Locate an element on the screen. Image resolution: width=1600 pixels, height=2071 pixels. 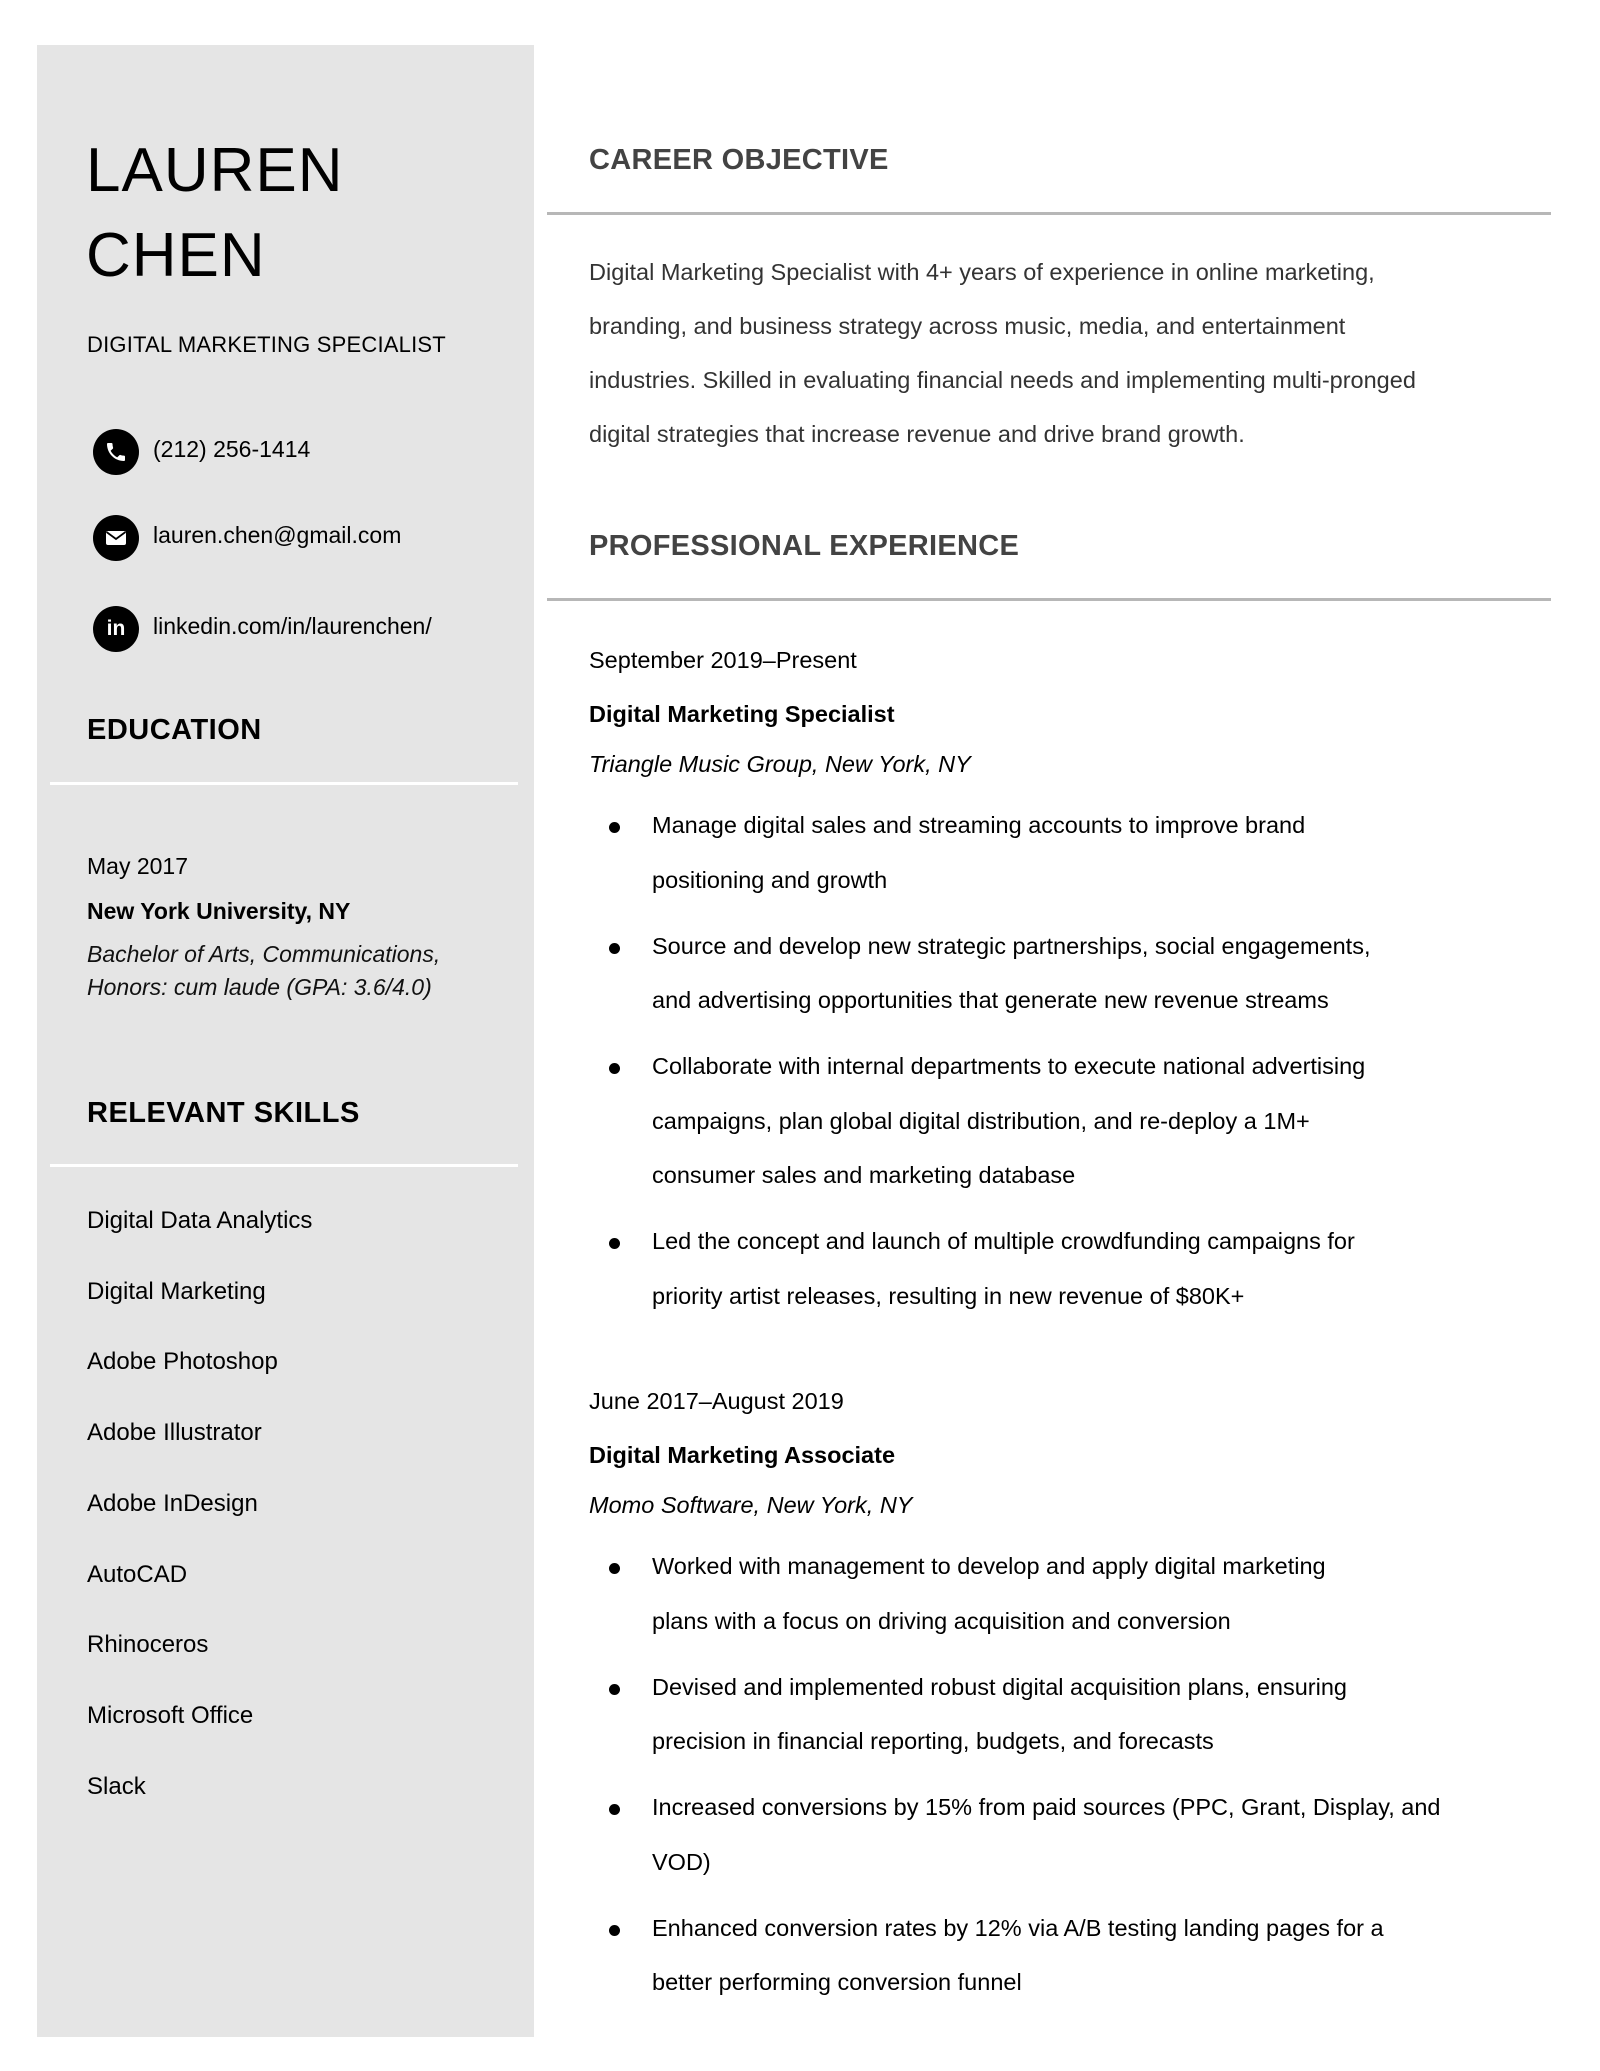
experience-heading: PROFESSIONAL EXPERIENCE is located at coordinates (804, 546).